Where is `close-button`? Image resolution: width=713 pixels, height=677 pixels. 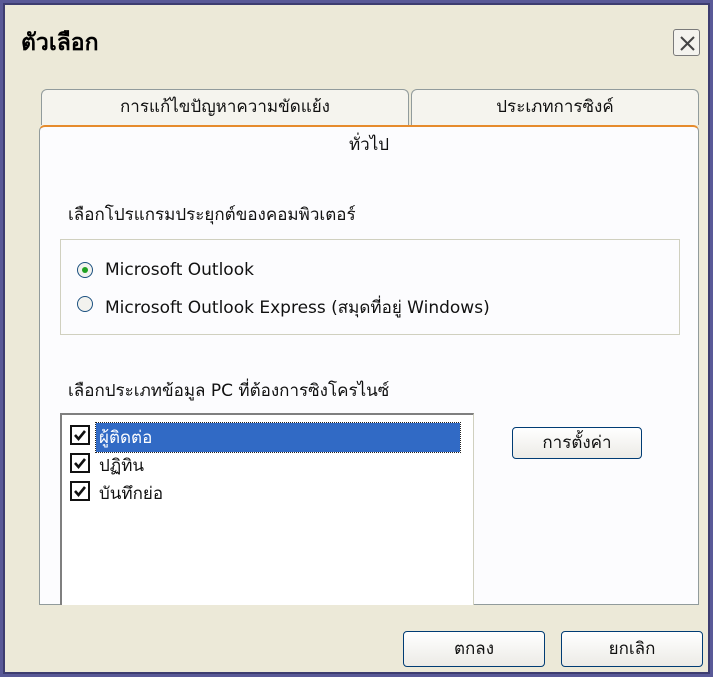 close-button is located at coordinates (686, 42).